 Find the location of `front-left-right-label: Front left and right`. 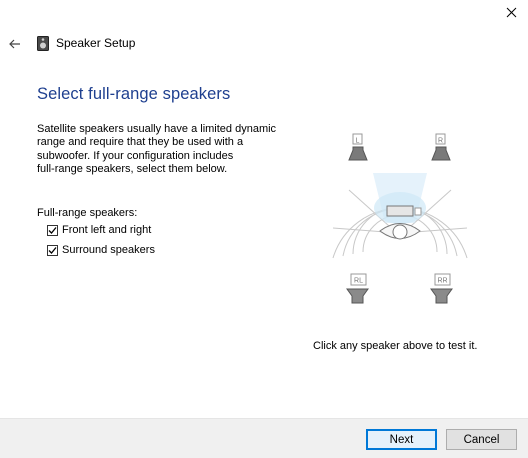

front-left-right-label: Front left and right is located at coordinates (107, 230).